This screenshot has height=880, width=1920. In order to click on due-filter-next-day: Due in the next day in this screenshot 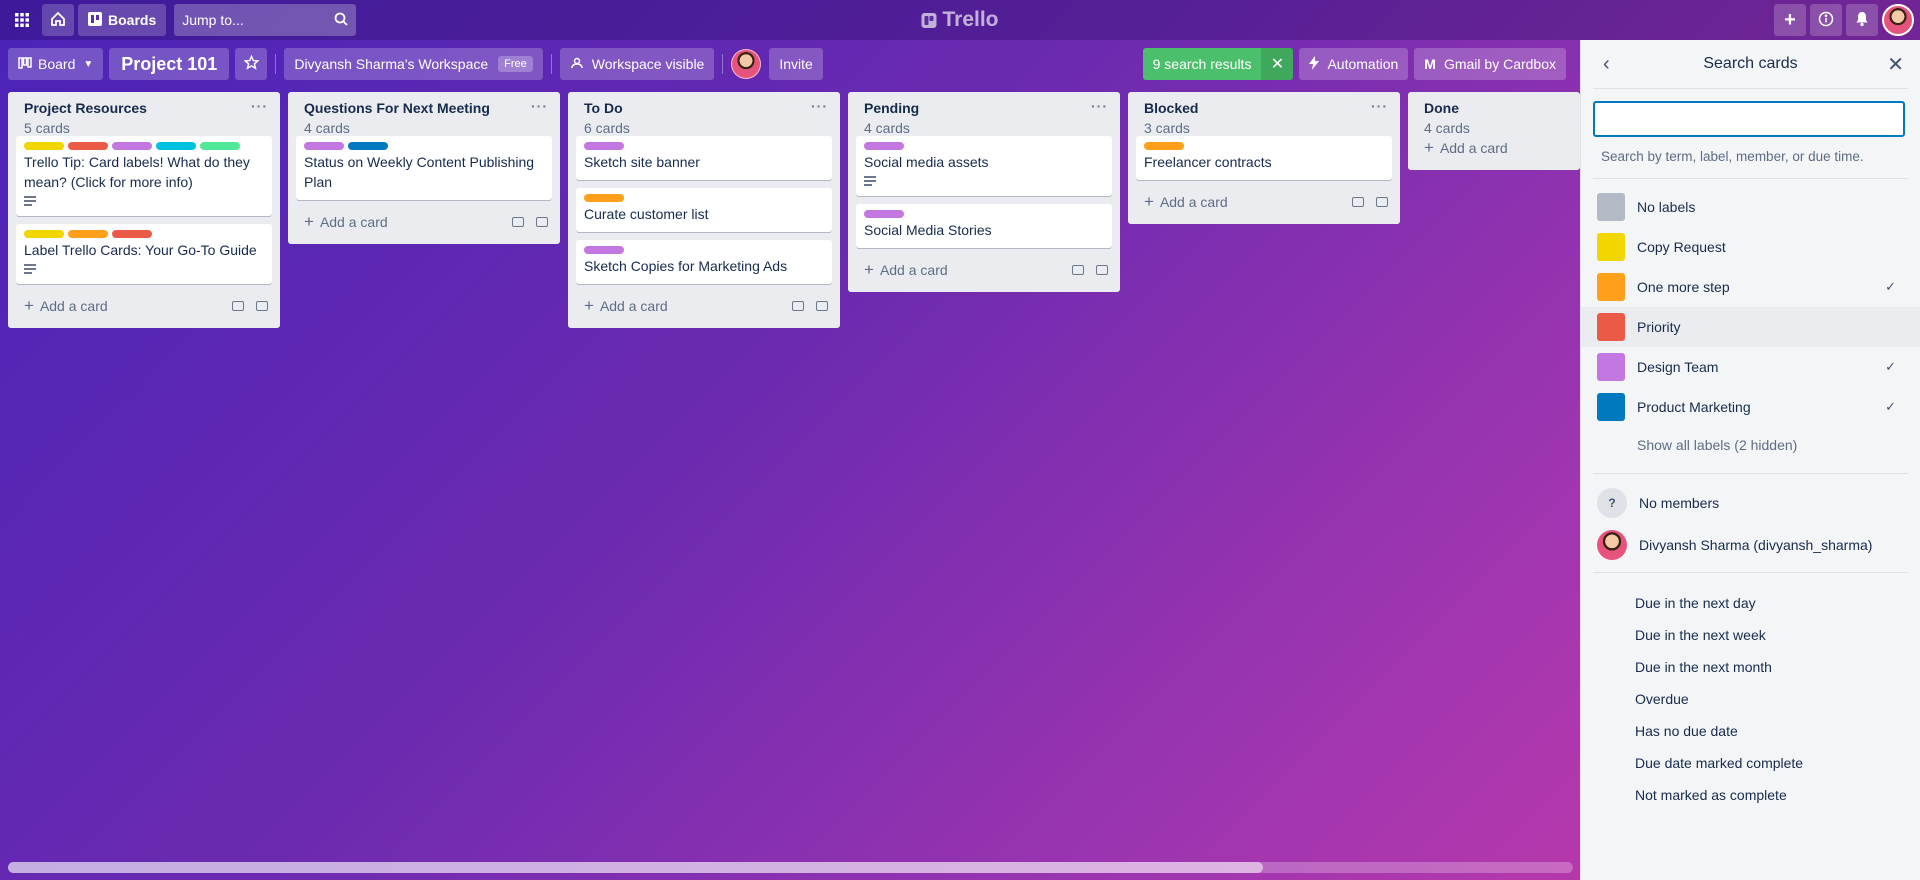, I will do `click(1750, 603)`.